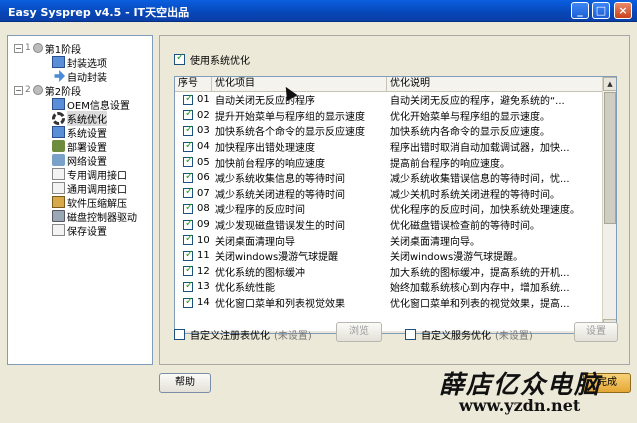  What do you see at coordinates (203, 147) in the screenshot?
I see `row-number: 04` at bounding box center [203, 147].